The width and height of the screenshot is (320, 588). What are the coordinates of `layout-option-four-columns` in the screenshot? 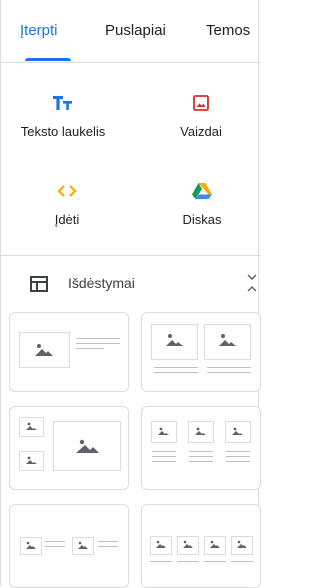 It's located at (201, 546).